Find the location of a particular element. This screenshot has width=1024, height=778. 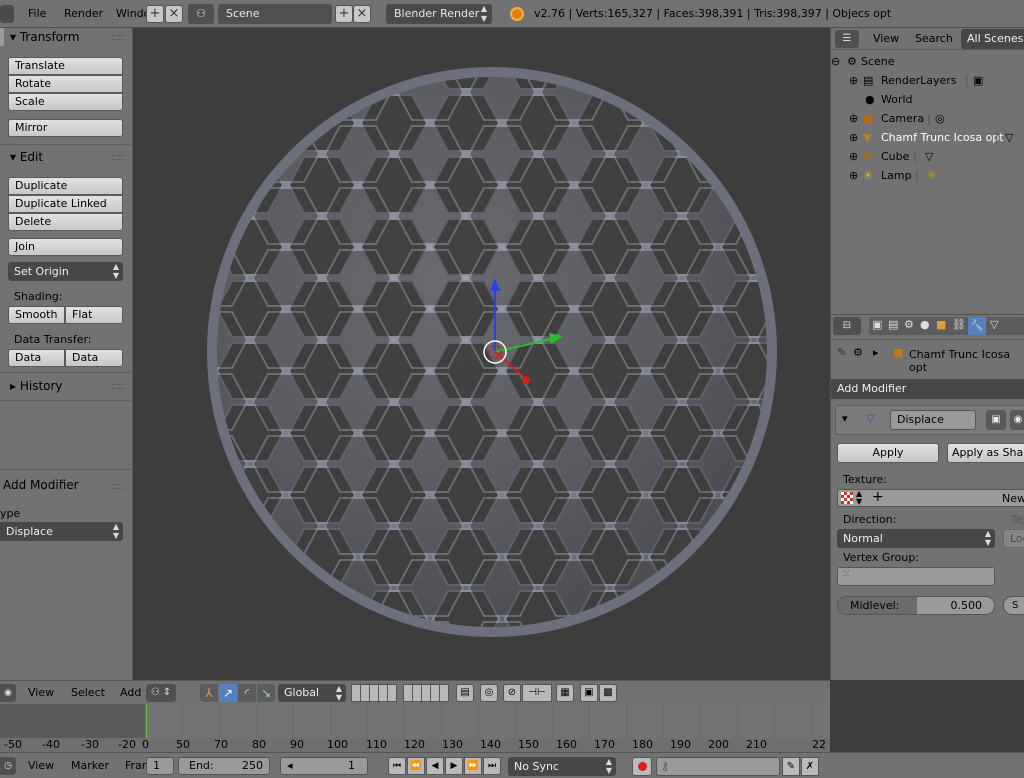

delete-keyframe-icon: ✗ is located at coordinates (810, 766).